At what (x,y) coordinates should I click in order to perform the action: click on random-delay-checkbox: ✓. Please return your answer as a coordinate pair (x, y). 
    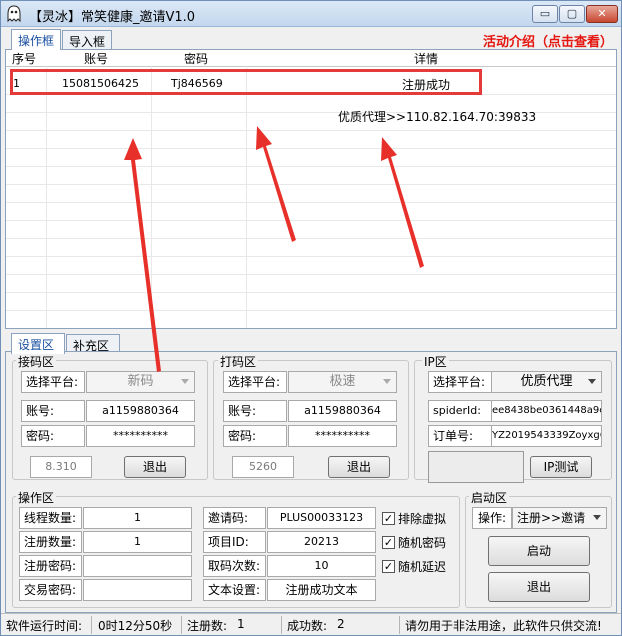
    Looking at the image, I should click on (388, 566).